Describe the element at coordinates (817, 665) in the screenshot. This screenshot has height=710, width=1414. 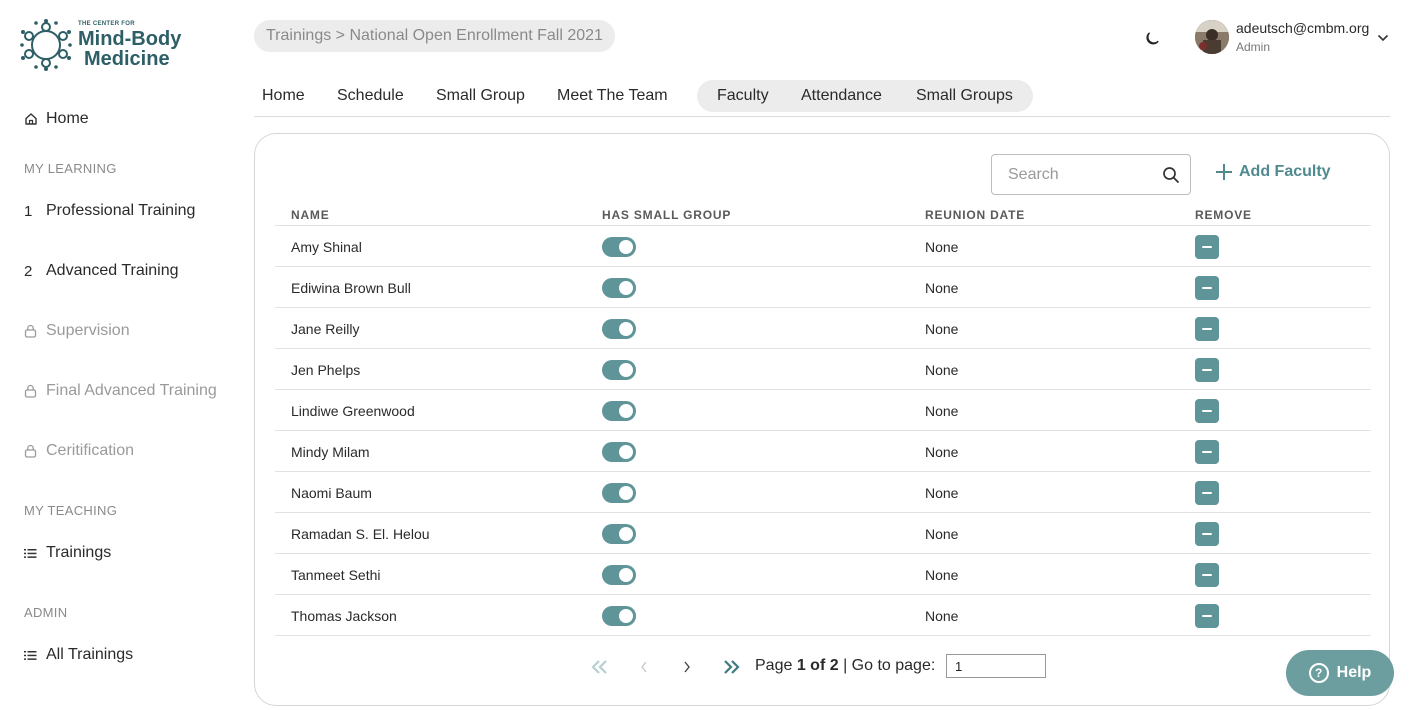
I see `page-count: 1 of 2` at that location.